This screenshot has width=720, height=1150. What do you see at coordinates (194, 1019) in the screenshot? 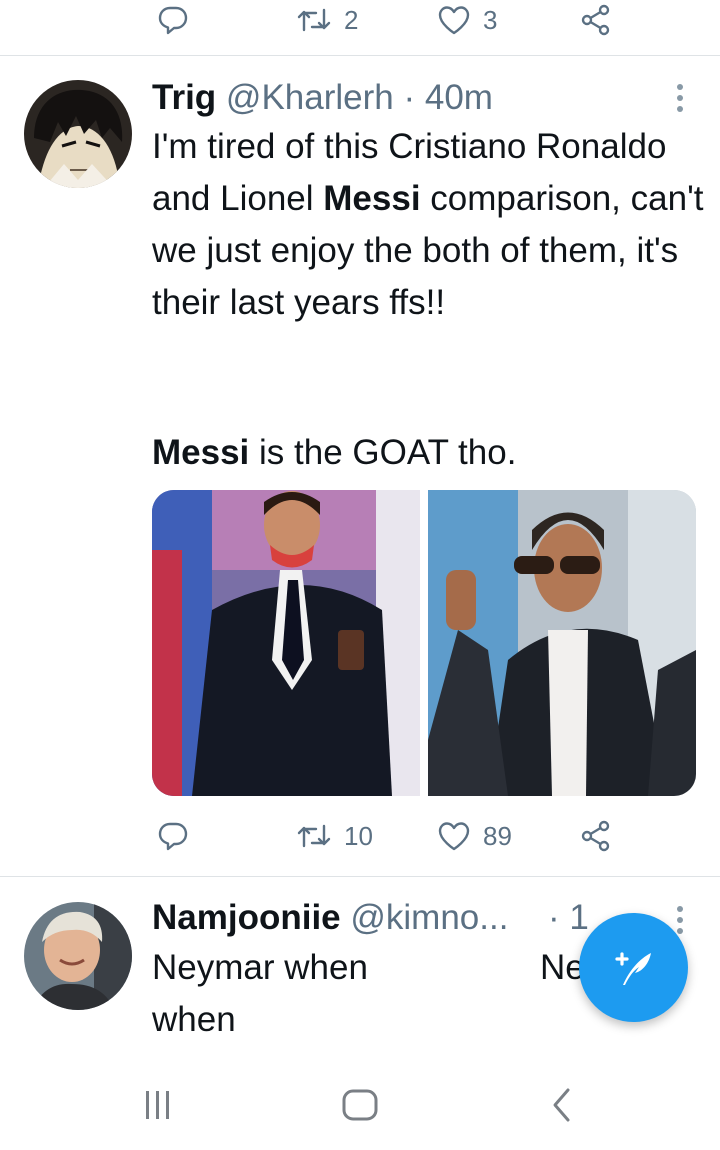
I see `tweet-text: when` at bounding box center [194, 1019].